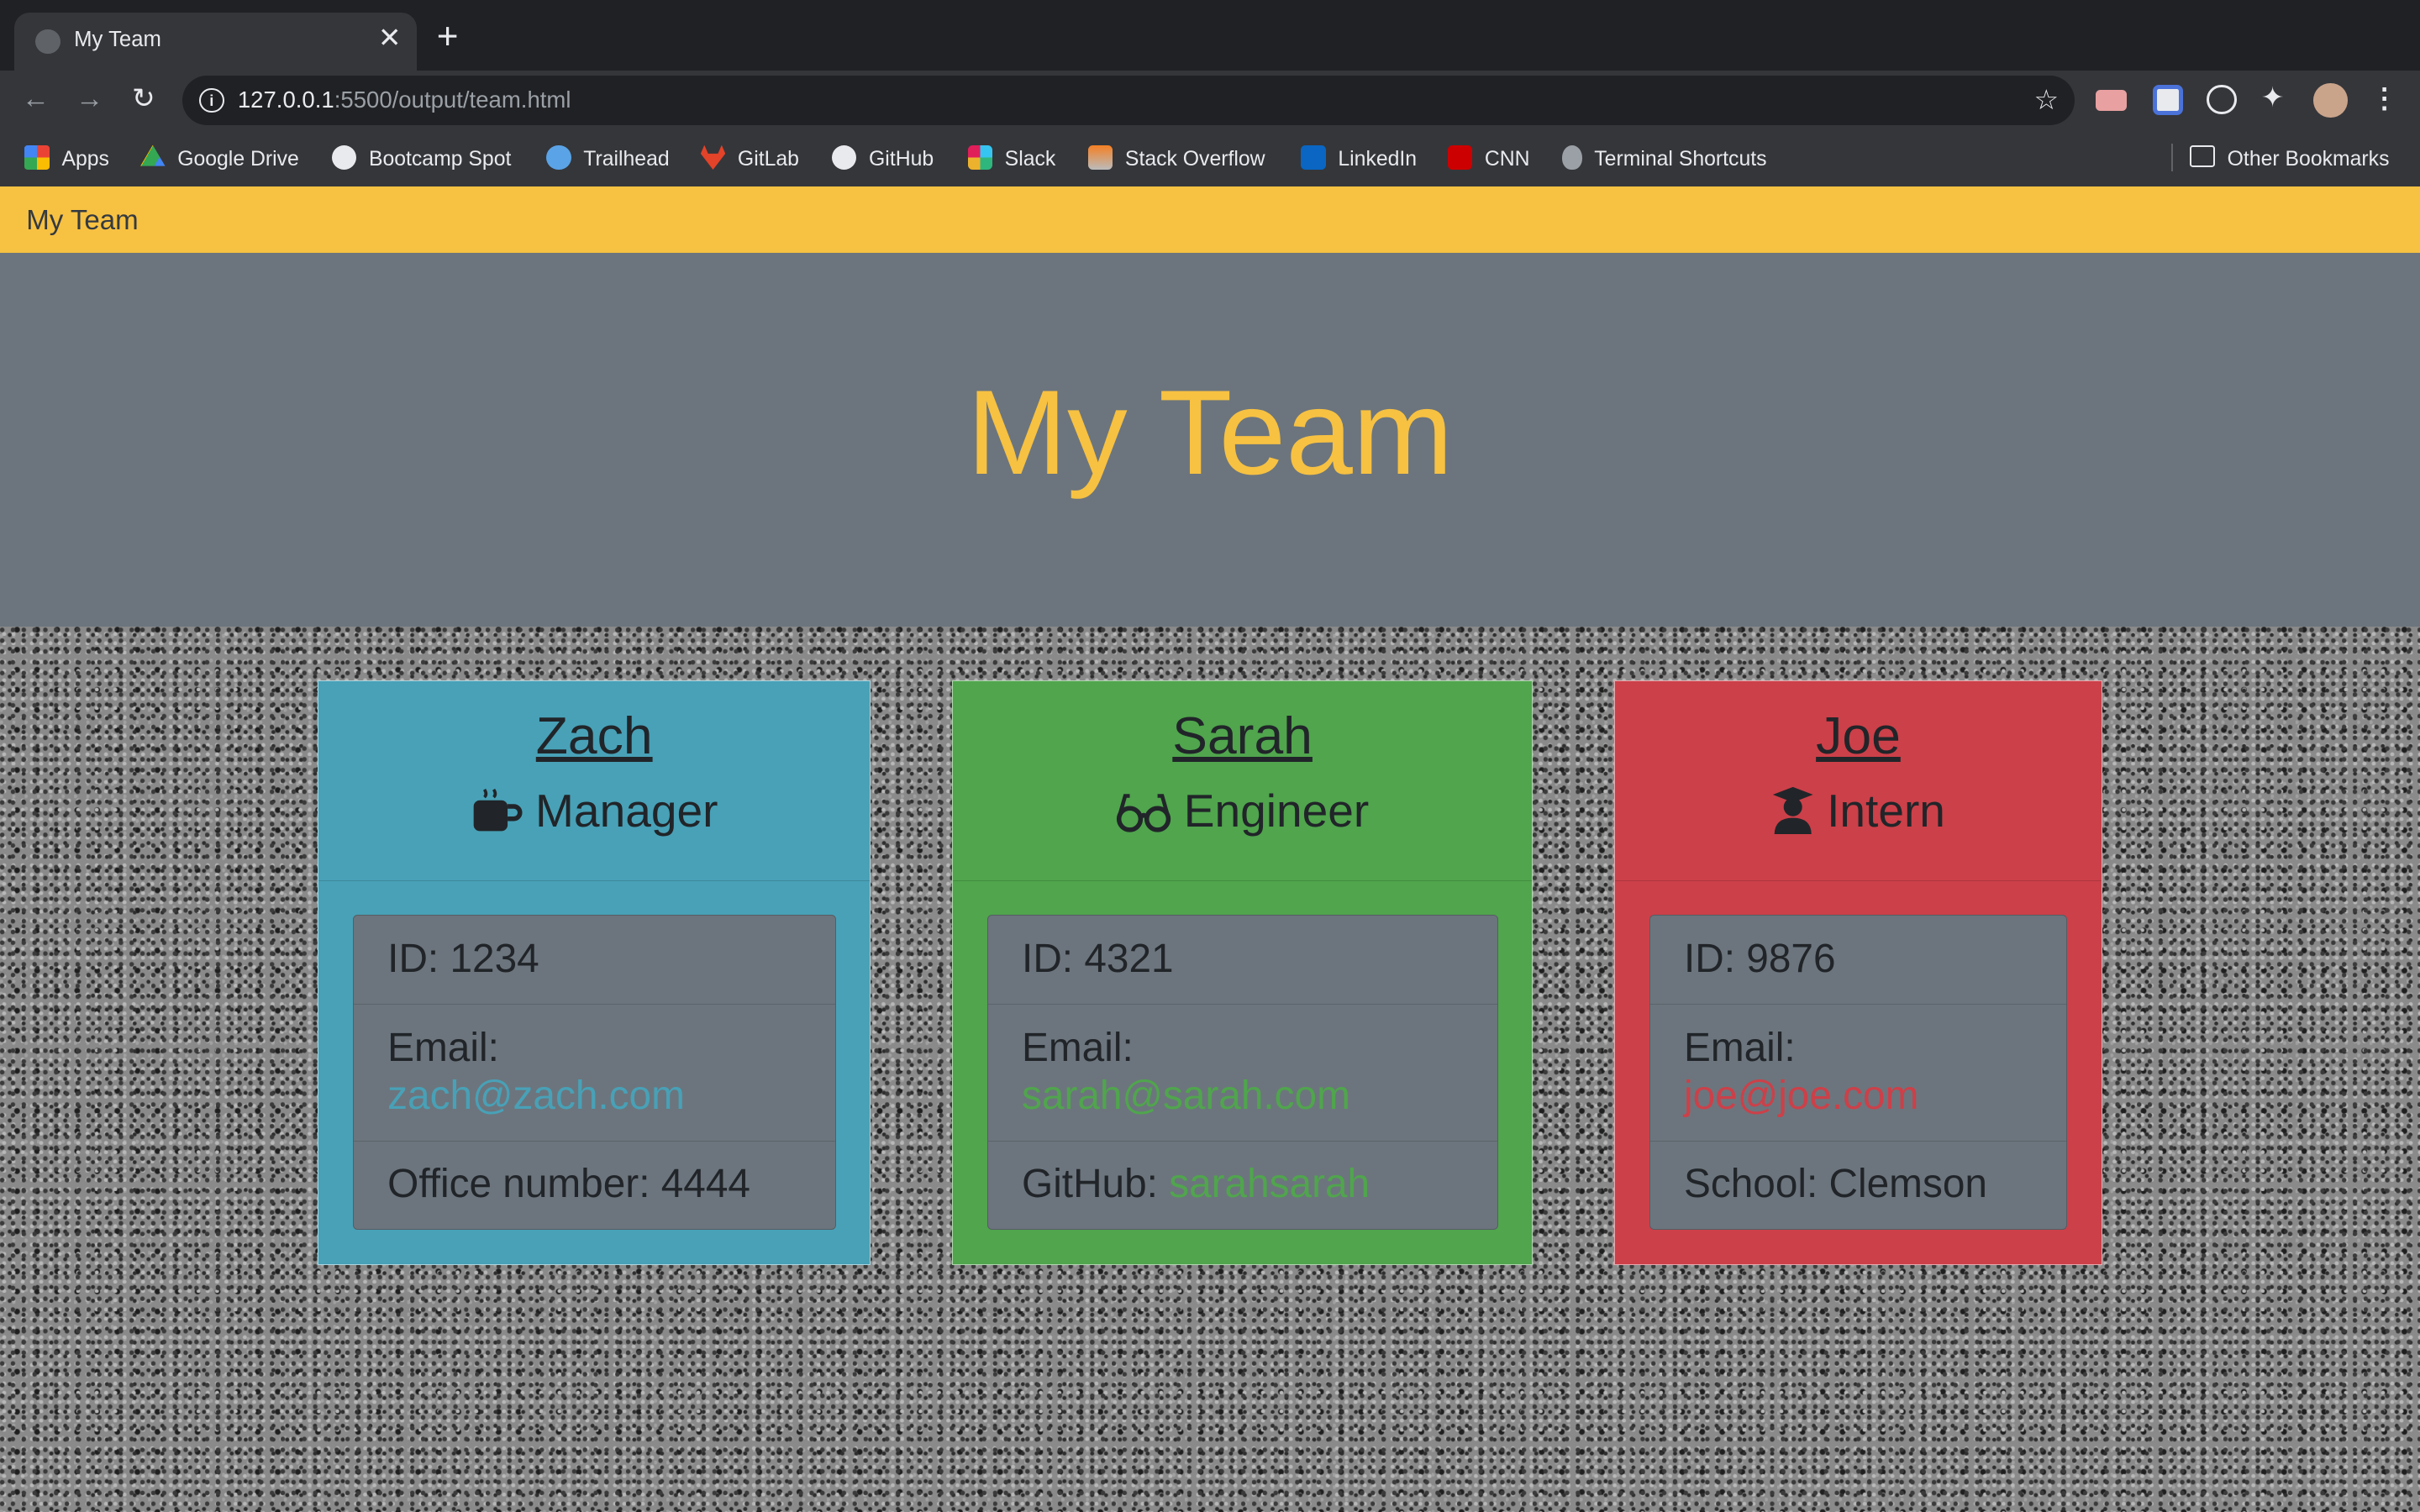 This screenshot has height=1512, width=2420. I want to click on cnn-icon, so click(1460, 157).